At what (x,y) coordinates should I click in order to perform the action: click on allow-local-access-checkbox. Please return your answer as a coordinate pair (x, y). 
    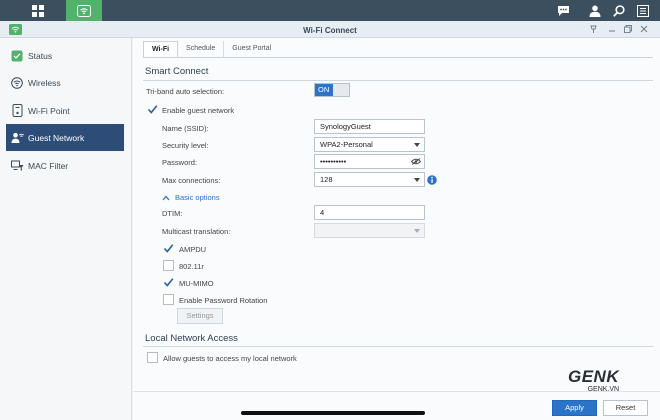
    Looking at the image, I should click on (152, 357).